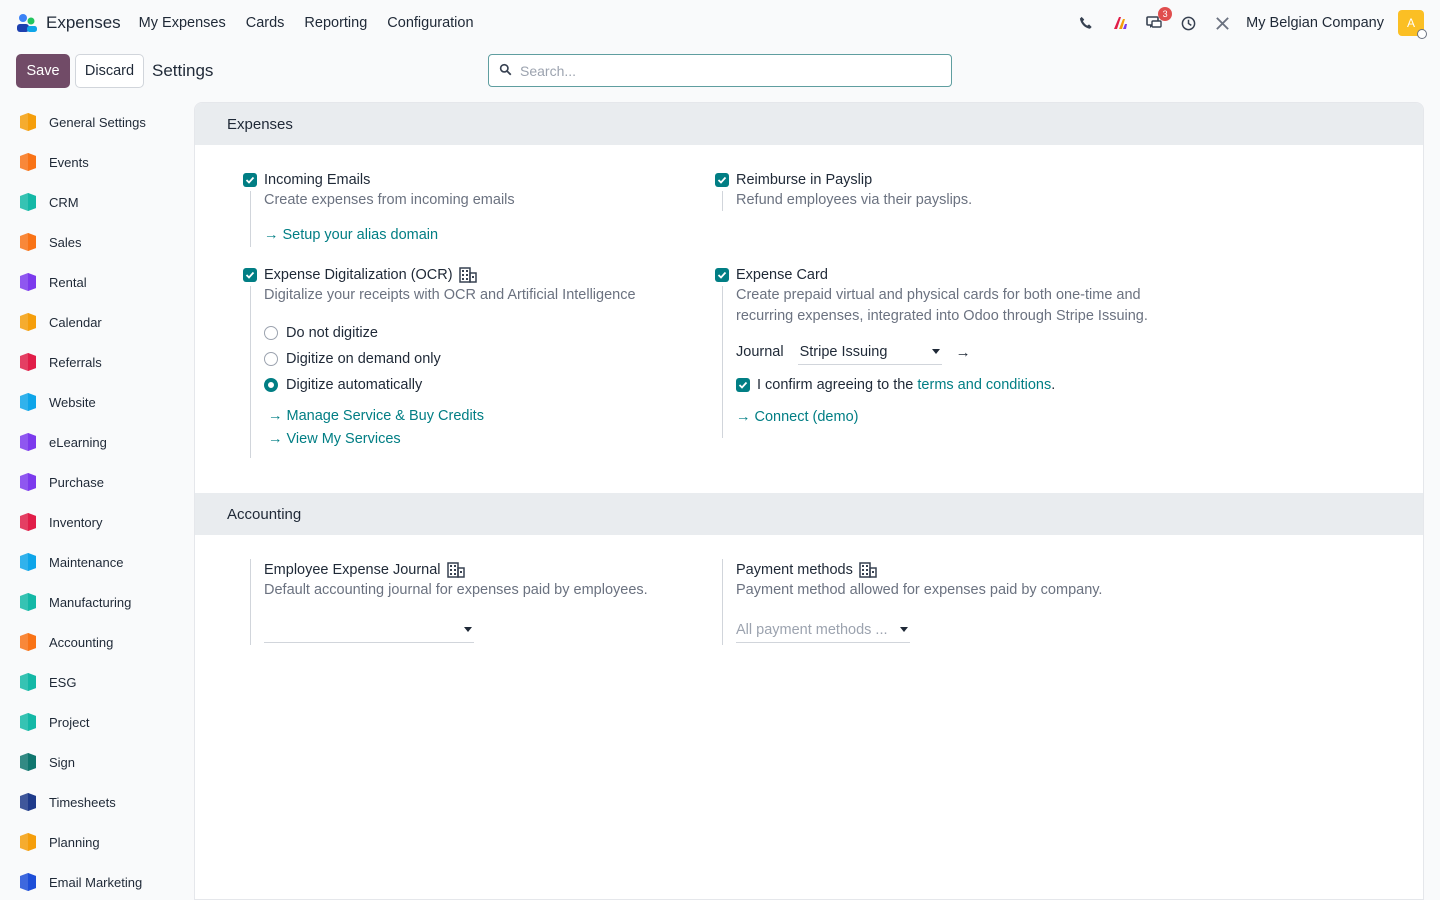  Describe the element at coordinates (450, 274) in the screenshot. I see `ocr-title-row: Expense Digitalization (OCR)` at that location.